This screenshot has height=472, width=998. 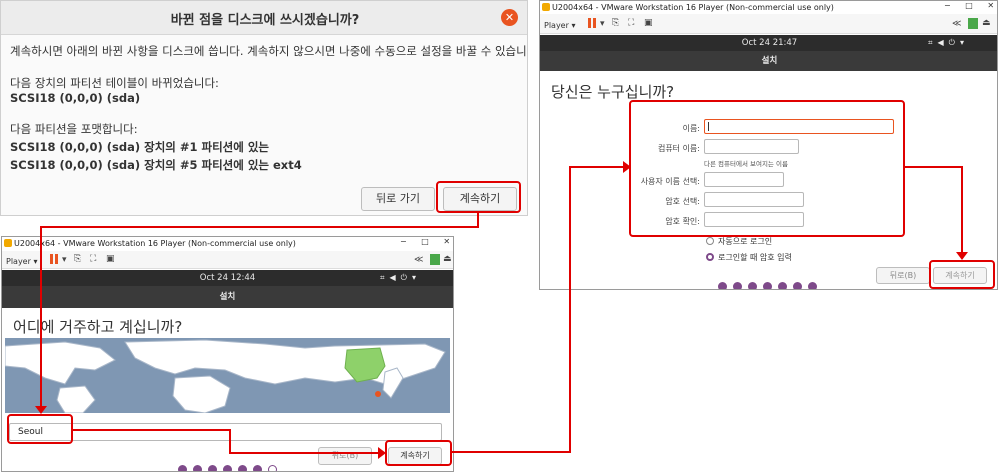 I want to click on partition-heading: 다음 장치의 파티션 테이블이 바뀌었습니다:, so click(x=114, y=83).